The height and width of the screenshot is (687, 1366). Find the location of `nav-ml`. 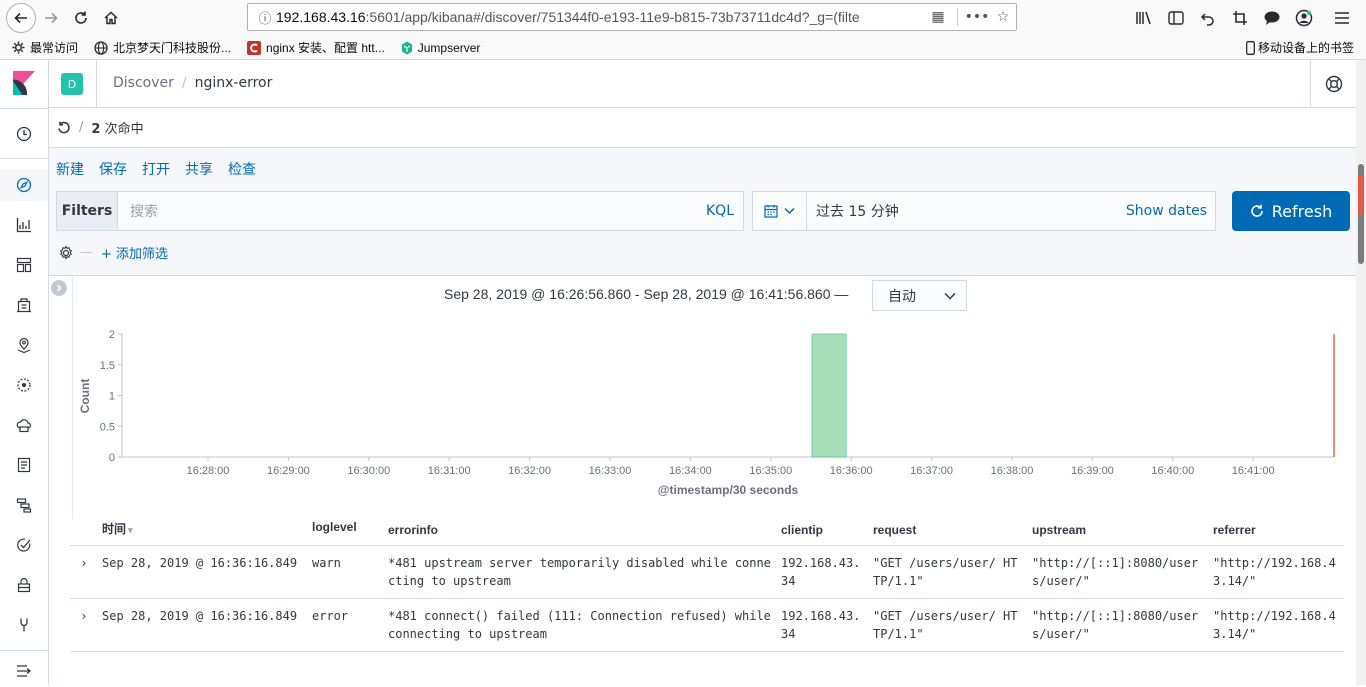

nav-ml is located at coordinates (24, 385).